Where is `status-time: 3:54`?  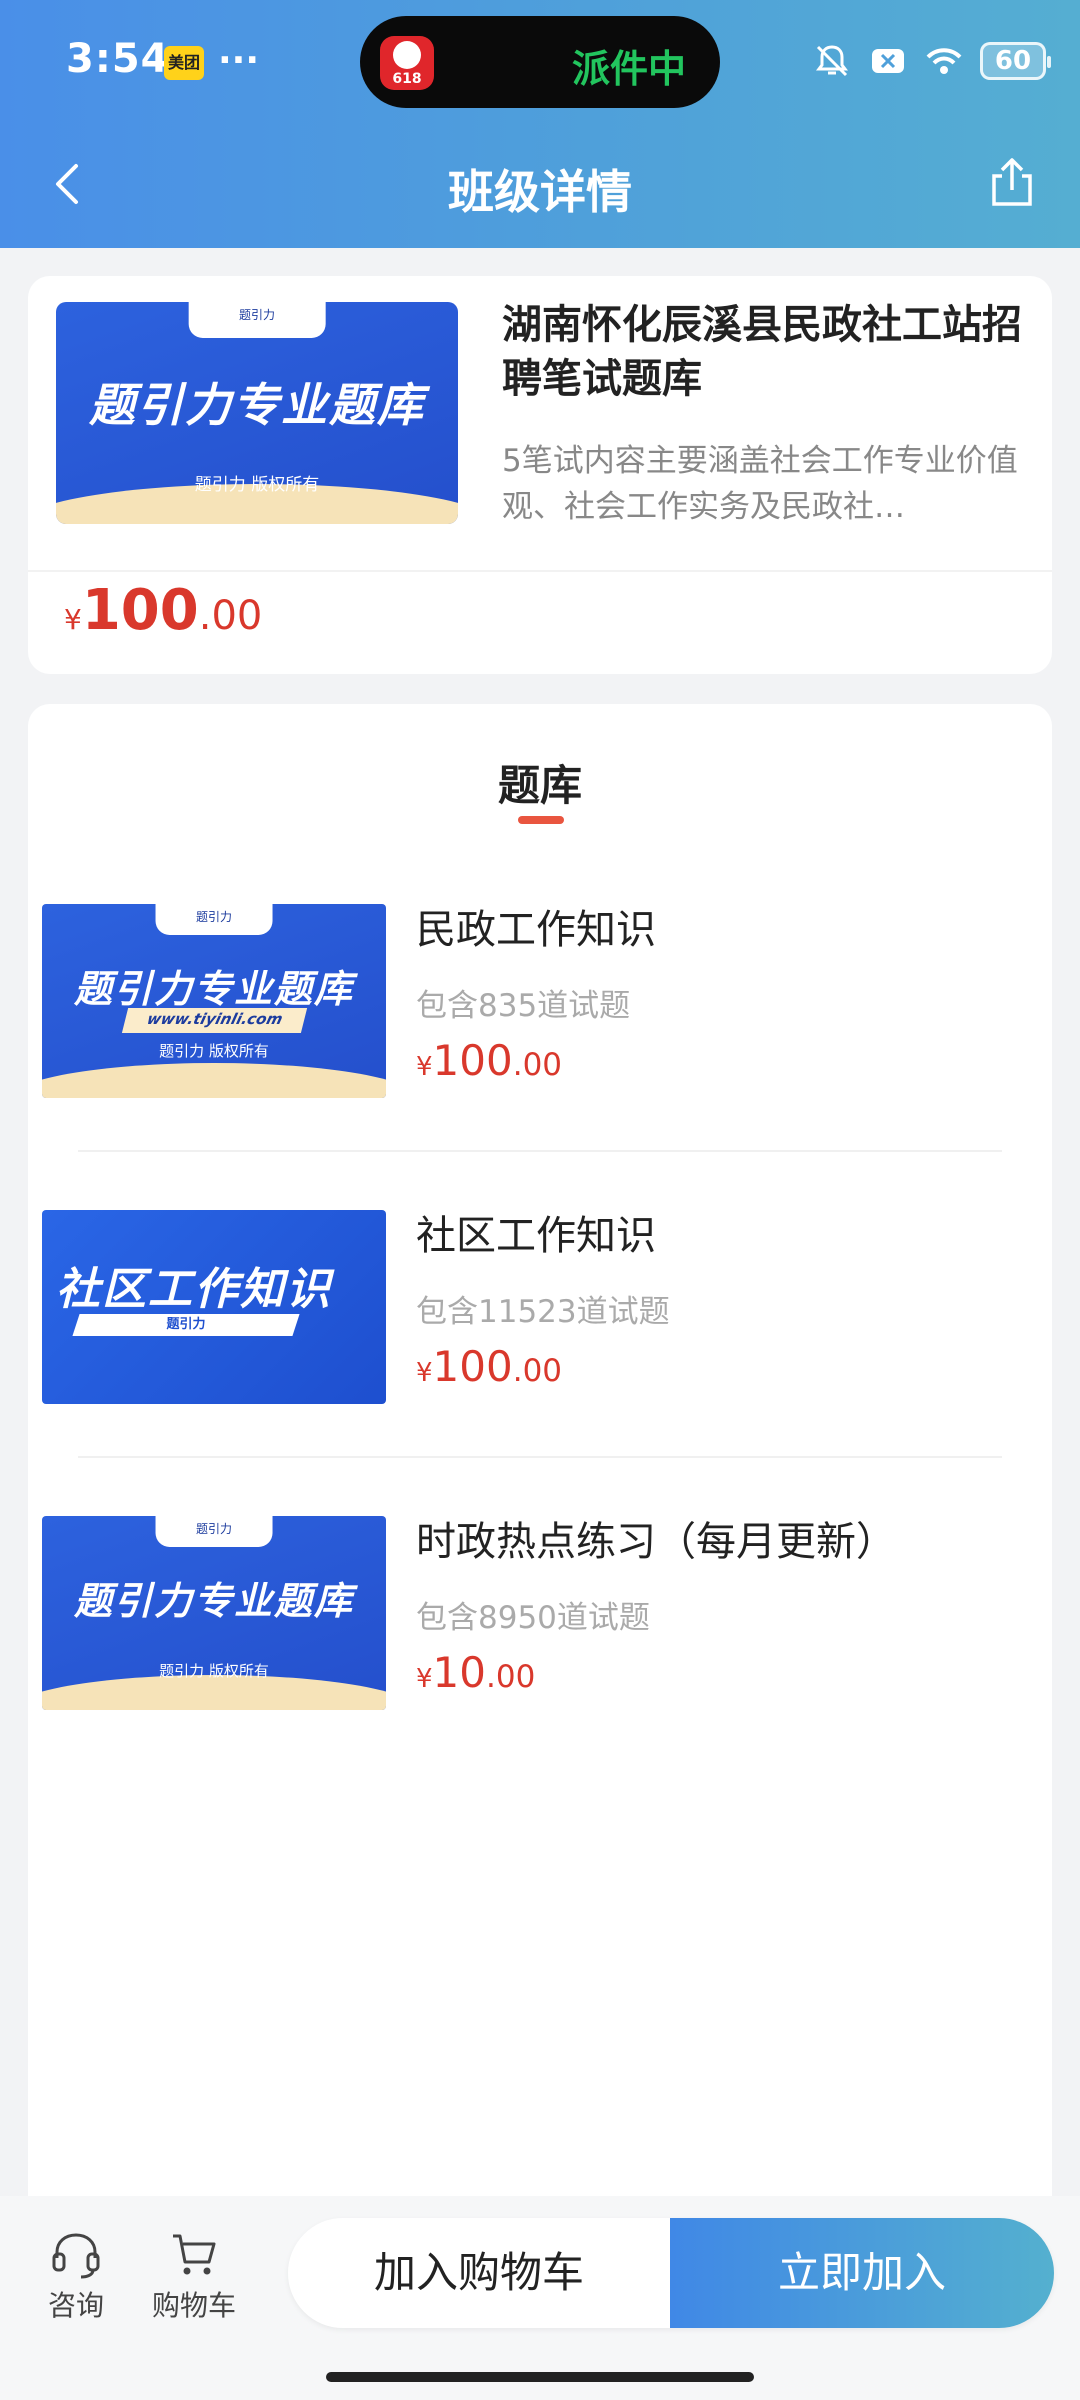
status-time: 3:54 is located at coordinates (118, 59).